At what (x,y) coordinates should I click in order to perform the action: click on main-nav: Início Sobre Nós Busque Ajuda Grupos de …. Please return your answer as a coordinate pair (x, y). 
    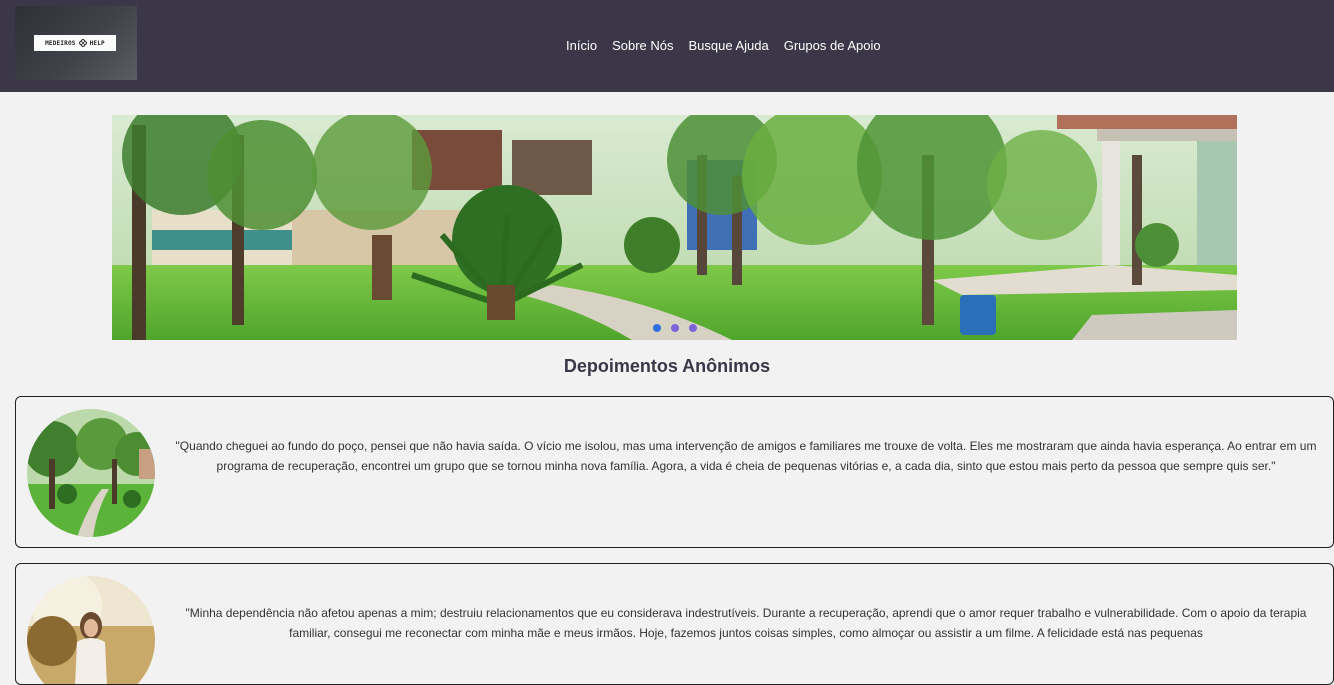
    Looking at the image, I should click on (723, 45).